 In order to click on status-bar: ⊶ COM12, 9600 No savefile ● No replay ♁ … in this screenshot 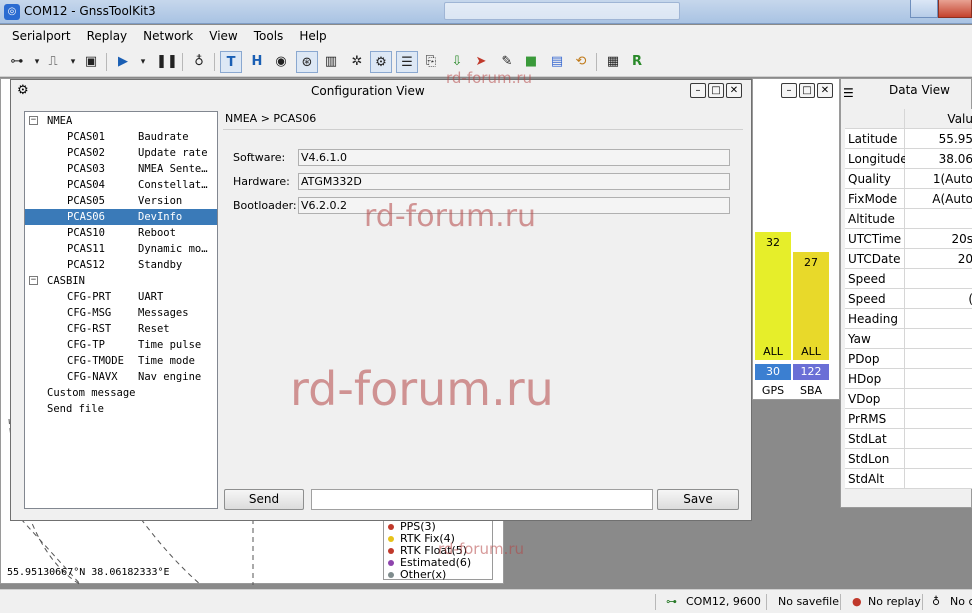, I will do `click(486, 601)`.